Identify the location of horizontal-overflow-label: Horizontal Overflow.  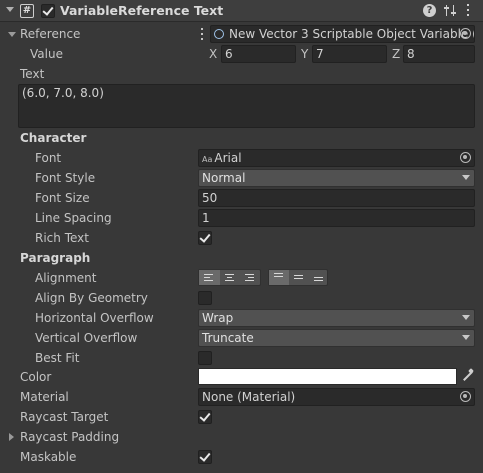
(94, 318).